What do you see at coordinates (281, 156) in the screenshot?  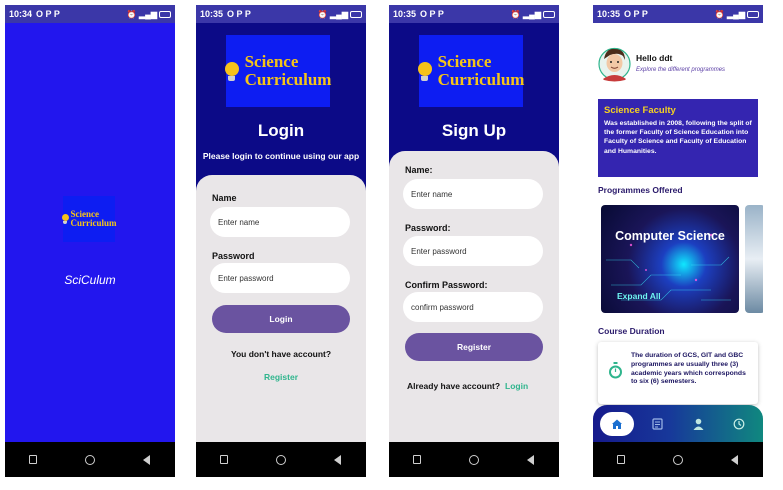 I see `page-subtitle: Please login to continue using our app` at bounding box center [281, 156].